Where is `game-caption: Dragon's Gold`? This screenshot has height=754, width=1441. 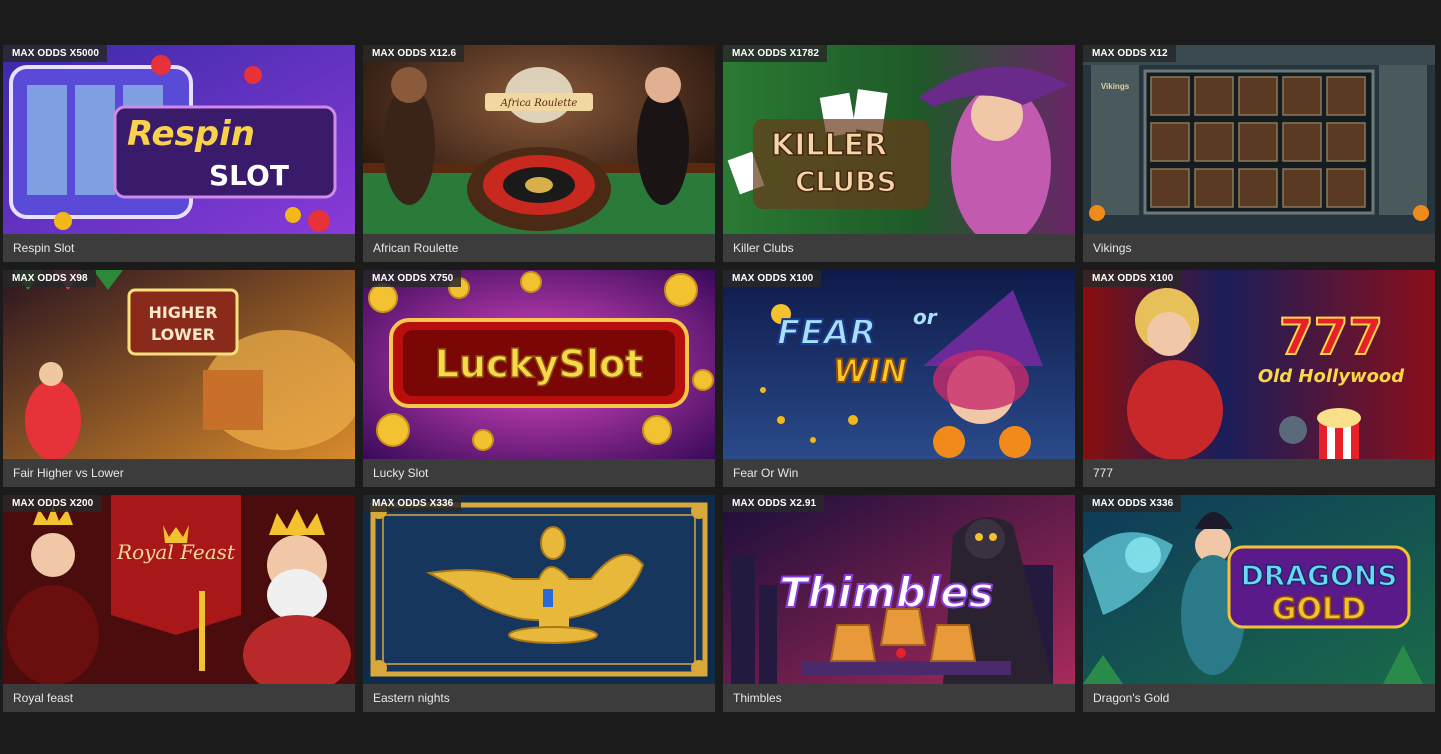
game-caption: Dragon's Gold is located at coordinates (1259, 698).